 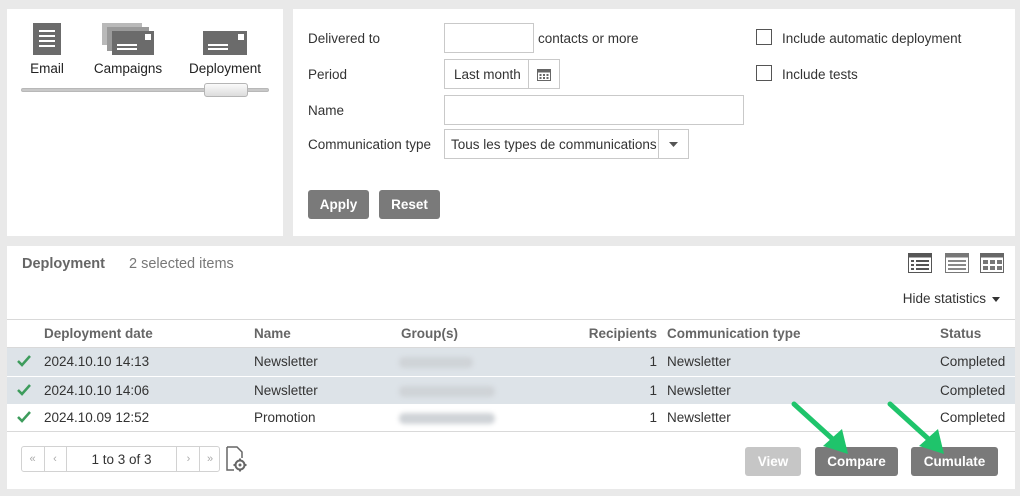 I want to click on first-page-icon: «, so click(x=32, y=459).